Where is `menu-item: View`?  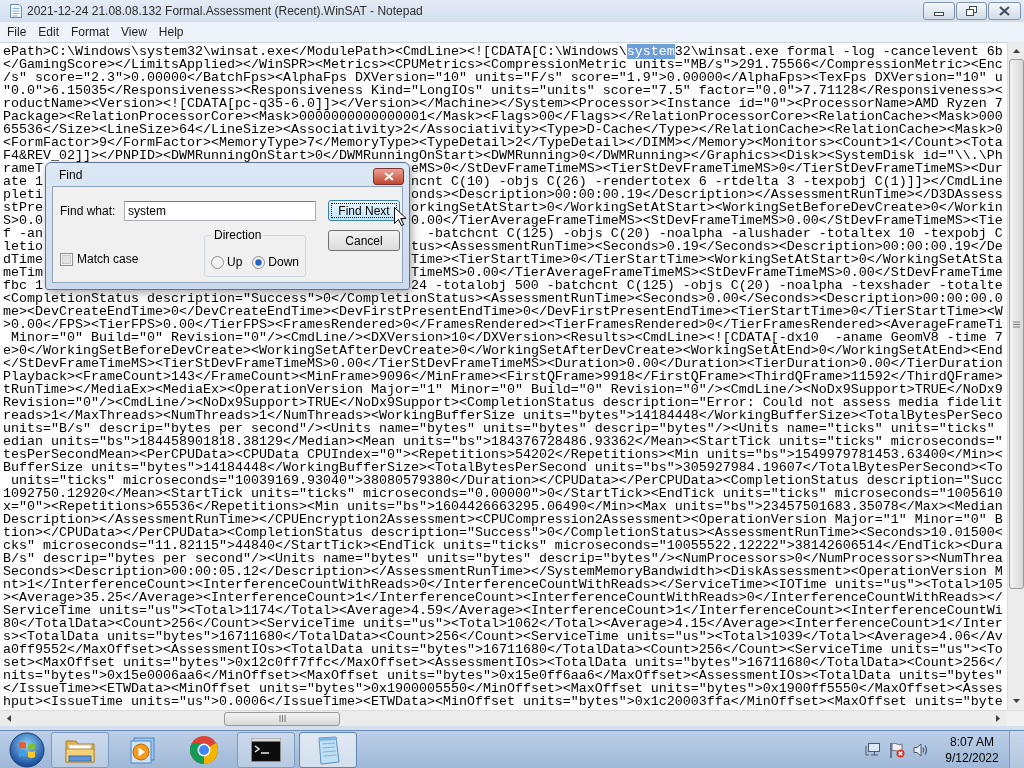
menu-item: View is located at coordinates (134, 32).